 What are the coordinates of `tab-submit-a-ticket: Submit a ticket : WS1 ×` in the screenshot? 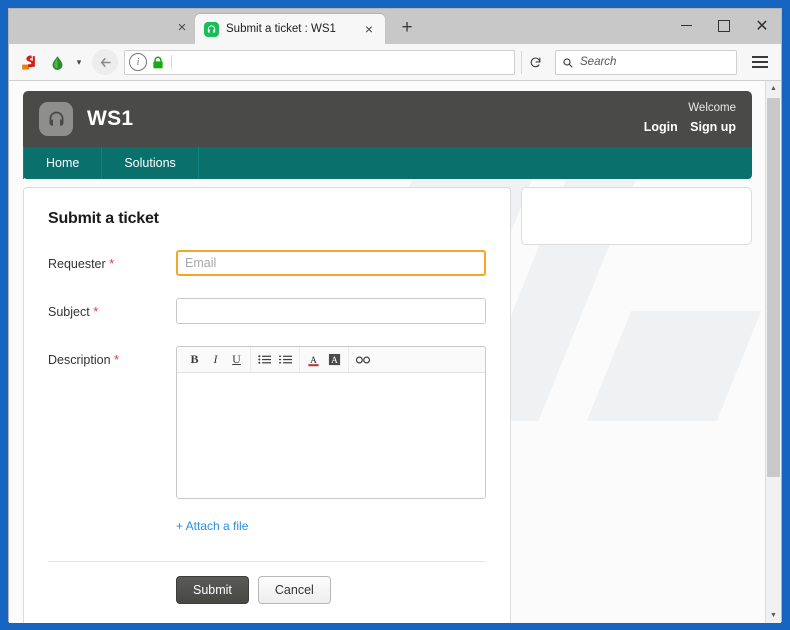 It's located at (290, 29).